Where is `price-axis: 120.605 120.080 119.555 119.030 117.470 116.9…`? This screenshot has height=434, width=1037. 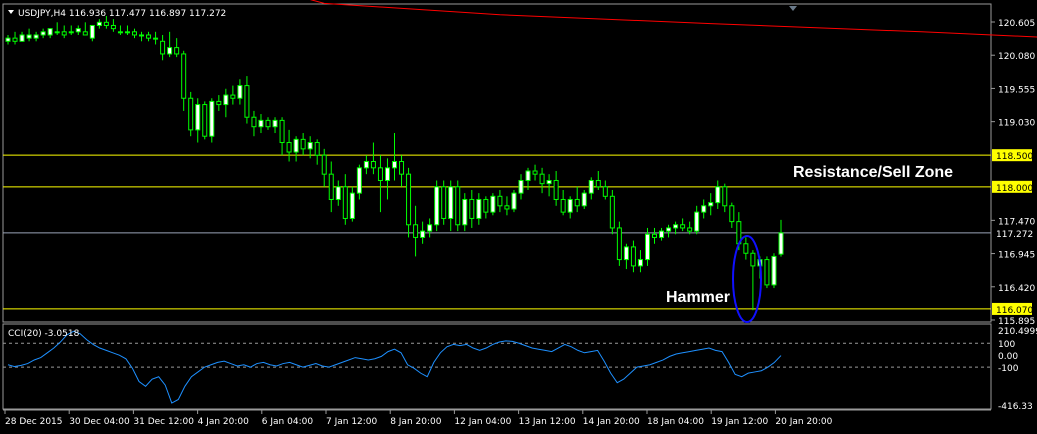
price-axis: 120.605 120.080 119.555 119.030 117.470 116.9… is located at coordinates (1013, 173).